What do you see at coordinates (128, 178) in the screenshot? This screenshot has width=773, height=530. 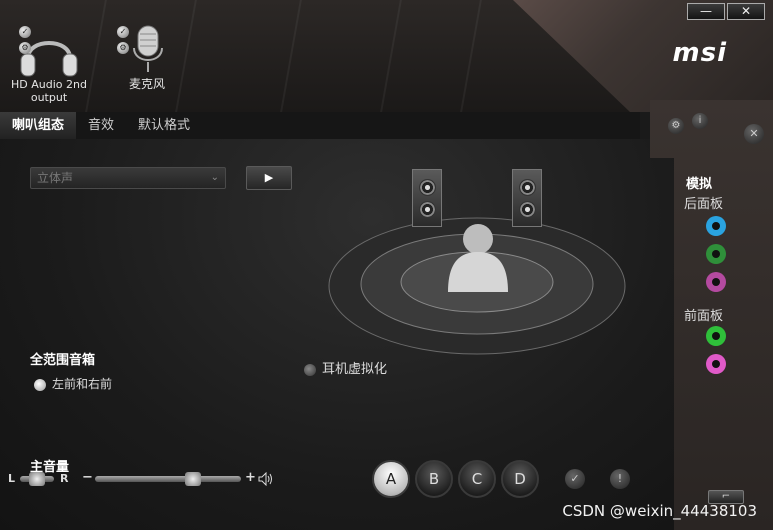 I see `speaker-config-select: 立体声 ⌄` at bounding box center [128, 178].